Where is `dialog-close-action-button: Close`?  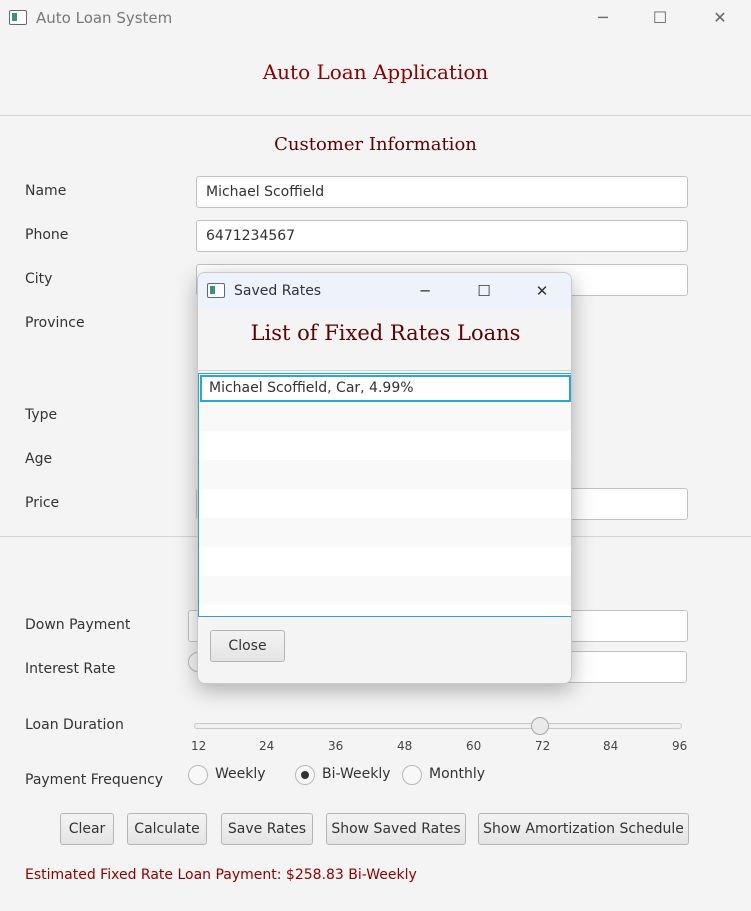
dialog-close-action-button: Close is located at coordinates (247, 646).